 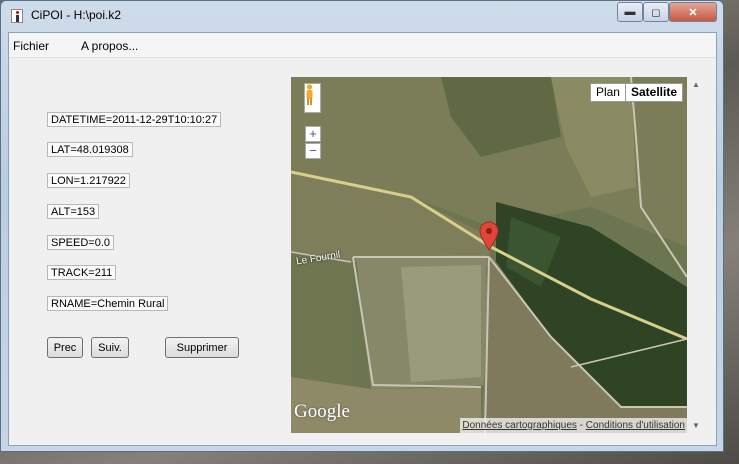 What do you see at coordinates (313, 134) in the screenshot?
I see `zoom-in-button: +` at bounding box center [313, 134].